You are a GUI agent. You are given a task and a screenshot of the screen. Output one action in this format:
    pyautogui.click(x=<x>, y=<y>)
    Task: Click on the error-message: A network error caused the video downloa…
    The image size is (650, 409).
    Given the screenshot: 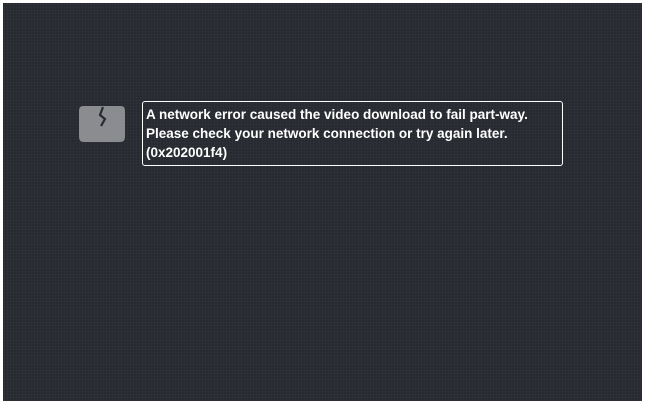 What is the action you would take?
    pyautogui.click(x=352, y=133)
    